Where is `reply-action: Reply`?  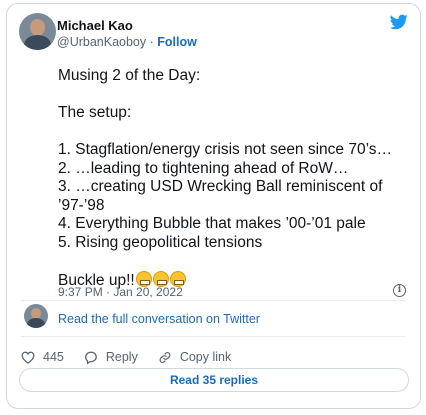 reply-action: Reply is located at coordinates (111, 357).